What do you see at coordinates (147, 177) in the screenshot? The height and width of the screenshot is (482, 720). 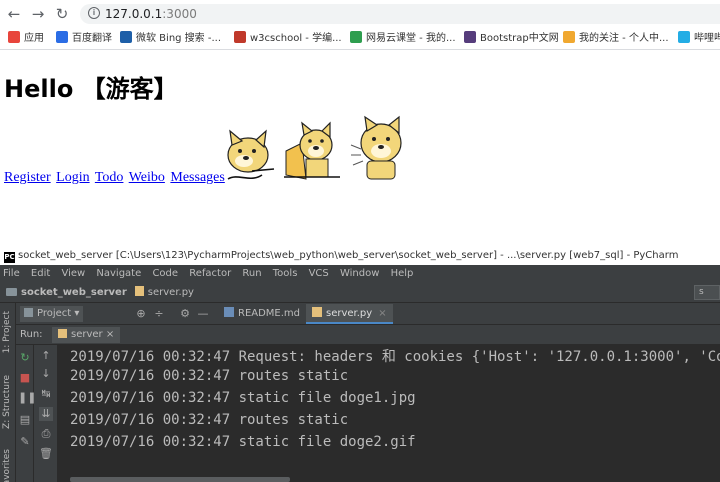 I see `link-weibo: Weibo` at bounding box center [147, 177].